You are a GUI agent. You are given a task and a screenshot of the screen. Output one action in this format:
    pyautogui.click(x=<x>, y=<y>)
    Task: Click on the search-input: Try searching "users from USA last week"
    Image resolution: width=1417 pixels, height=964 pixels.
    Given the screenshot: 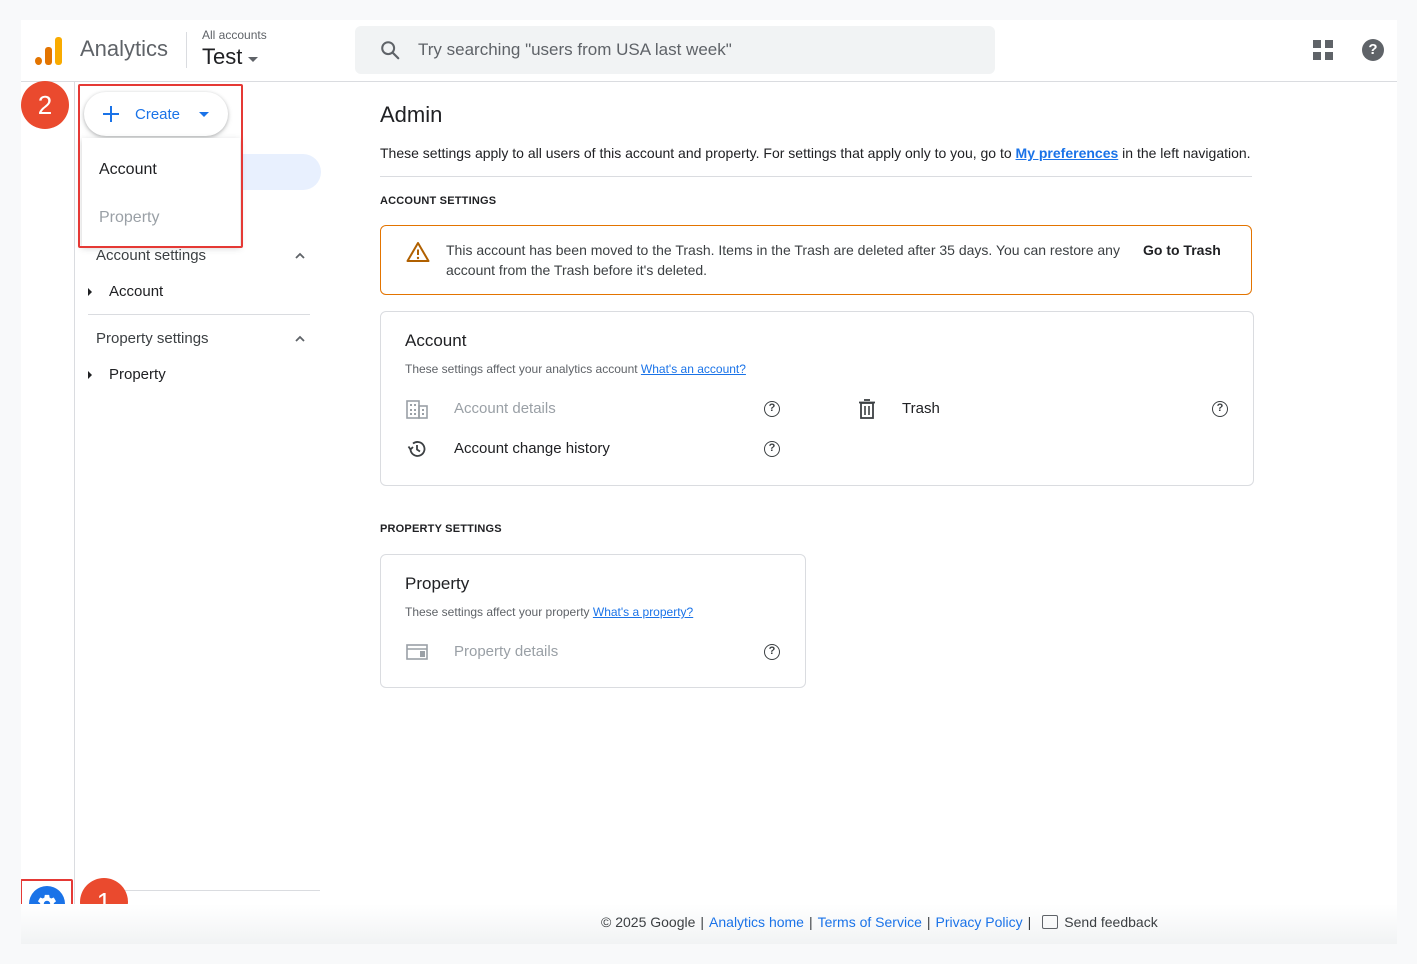 What is the action you would take?
    pyautogui.click(x=575, y=50)
    